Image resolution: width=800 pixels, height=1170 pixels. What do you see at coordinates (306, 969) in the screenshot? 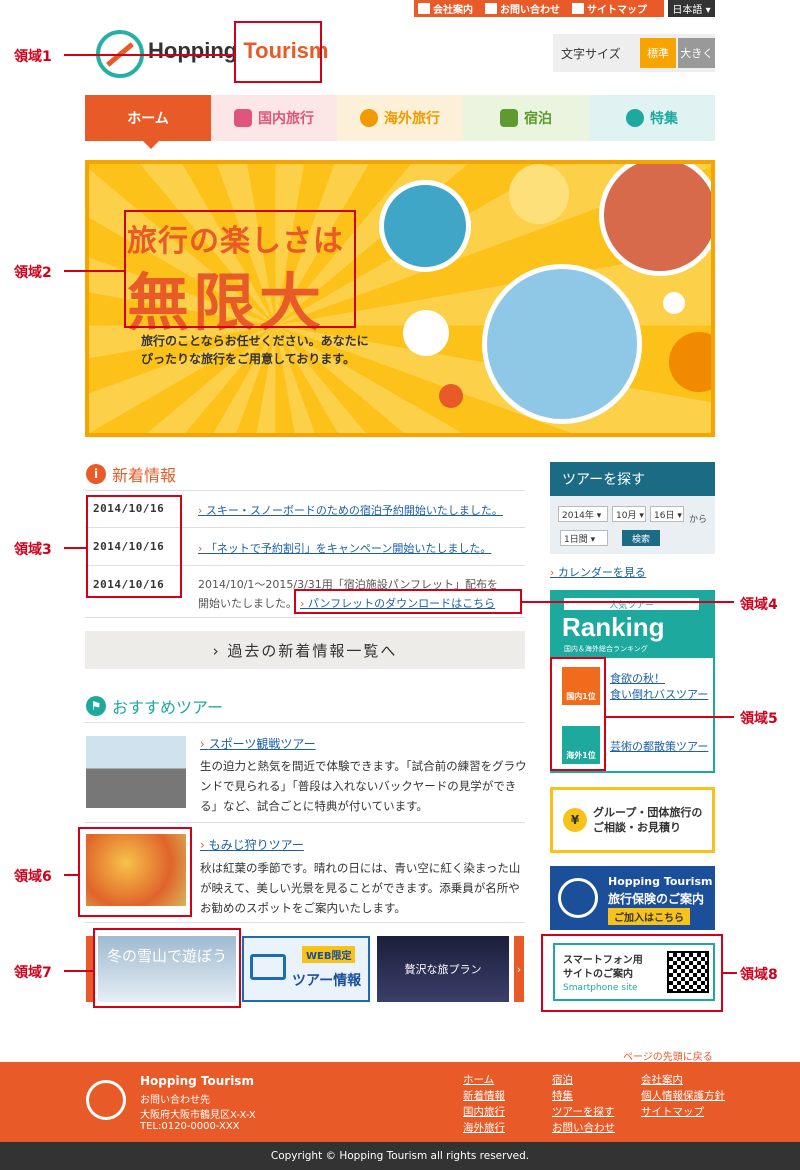
I see `web-tour-banner: WEB限定 ツアー情報` at bounding box center [306, 969].